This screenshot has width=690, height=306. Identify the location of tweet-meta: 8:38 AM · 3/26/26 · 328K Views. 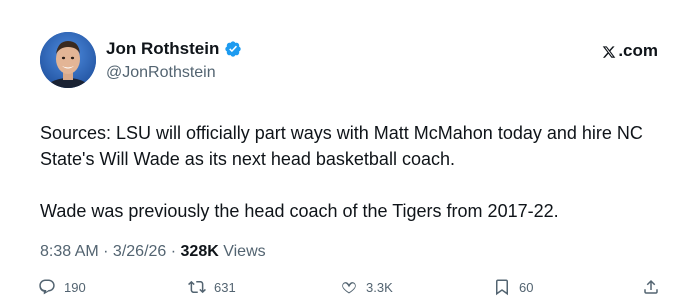
(153, 252).